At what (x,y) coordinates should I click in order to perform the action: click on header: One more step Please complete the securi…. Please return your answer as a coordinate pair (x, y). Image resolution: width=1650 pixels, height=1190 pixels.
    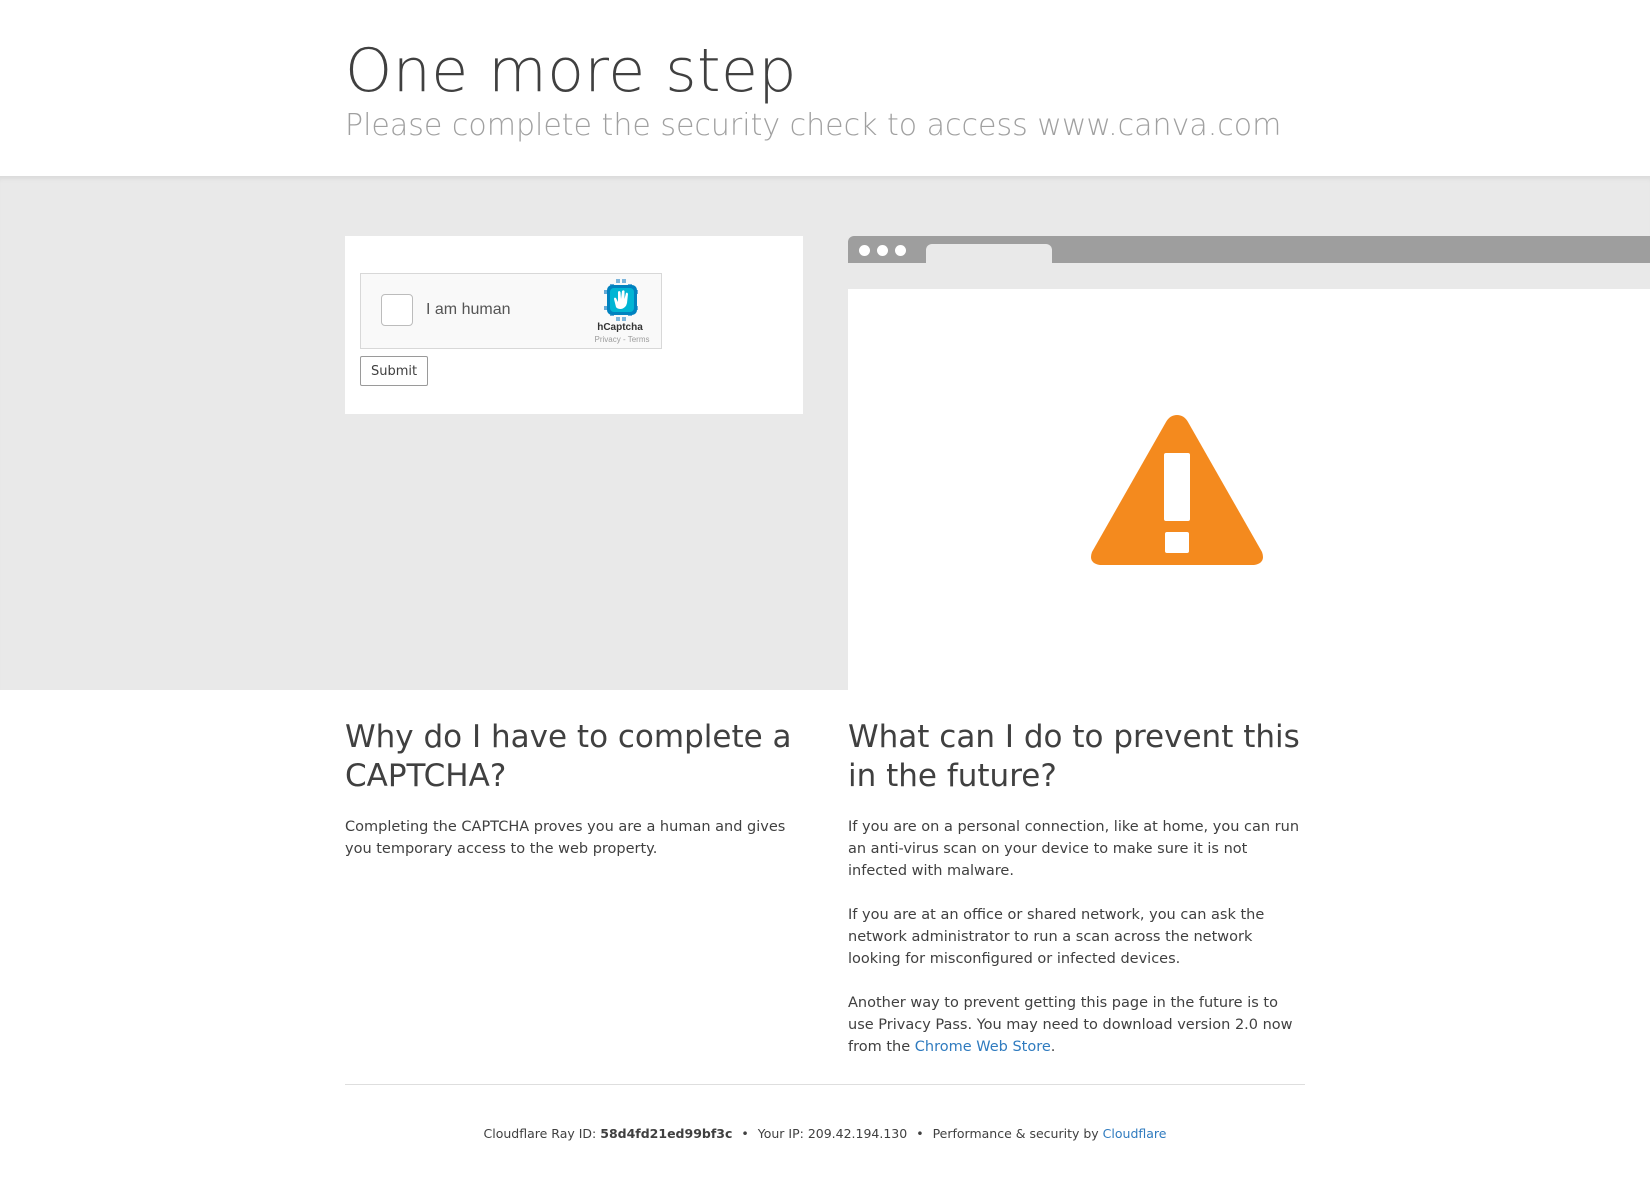
    Looking at the image, I should click on (825, 88).